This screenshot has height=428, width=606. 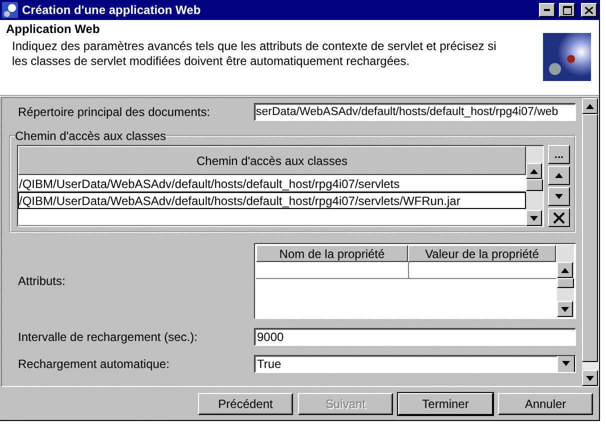 I want to click on close-button, so click(x=589, y=10).